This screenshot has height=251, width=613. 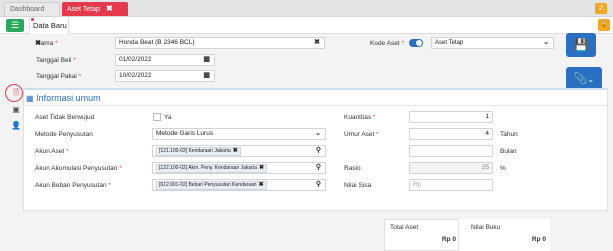 What do you see at coordinates (451, 151) in the screenshot?
I see `umur-bulan-input` at bounding box center [451, 151].